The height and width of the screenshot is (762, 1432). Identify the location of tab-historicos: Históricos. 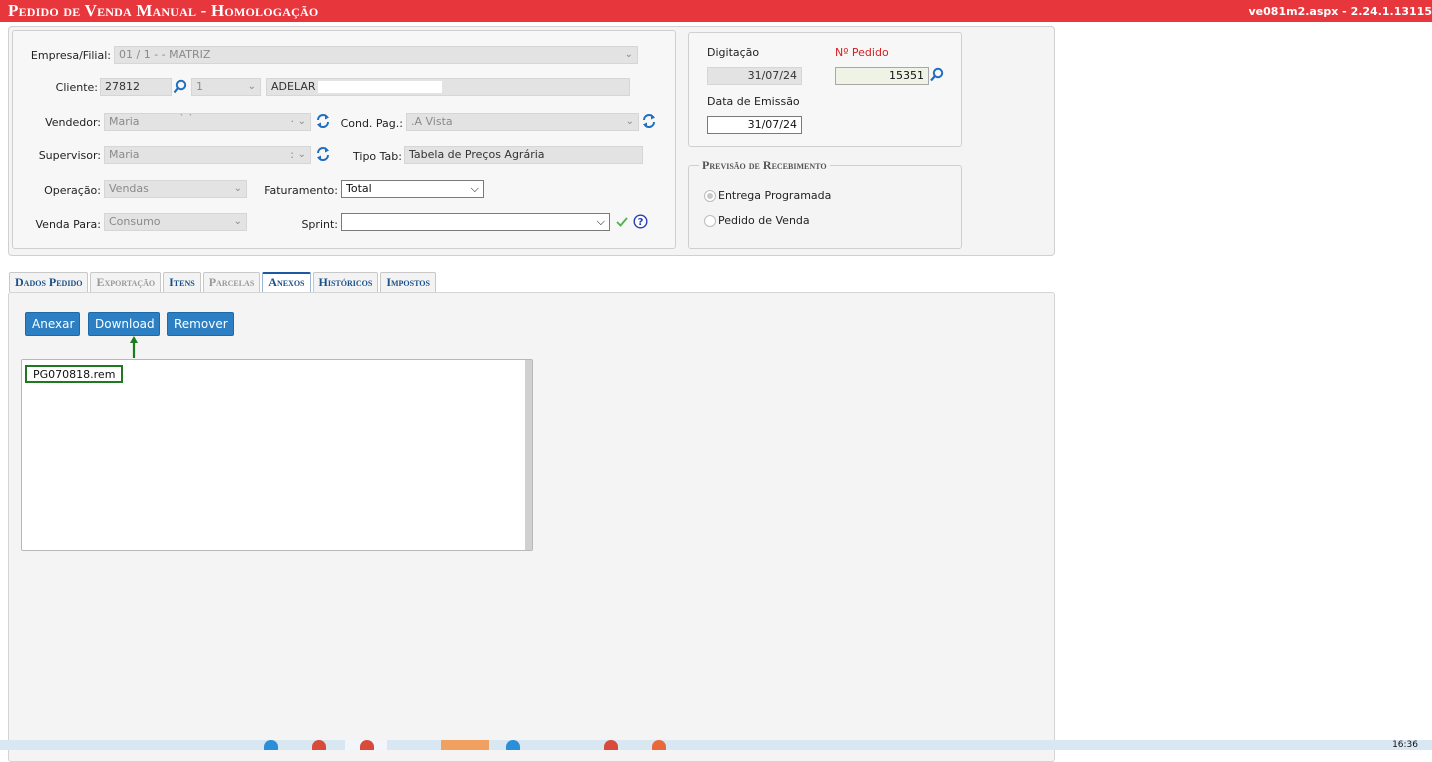
(345, 282).